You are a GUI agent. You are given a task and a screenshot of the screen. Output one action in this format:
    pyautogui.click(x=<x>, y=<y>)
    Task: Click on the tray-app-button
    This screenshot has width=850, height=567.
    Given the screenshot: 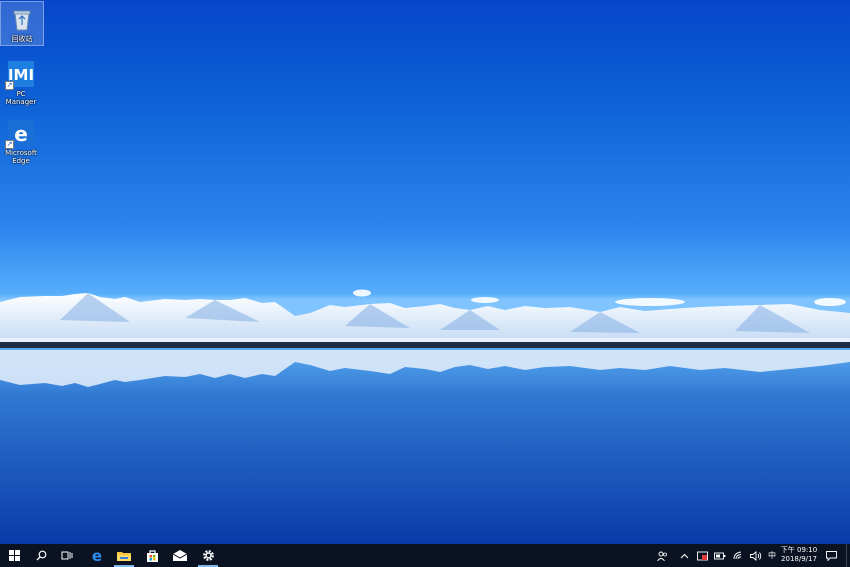 What is the action you would take?
    pyautogui.click(x=702, y=555)
    